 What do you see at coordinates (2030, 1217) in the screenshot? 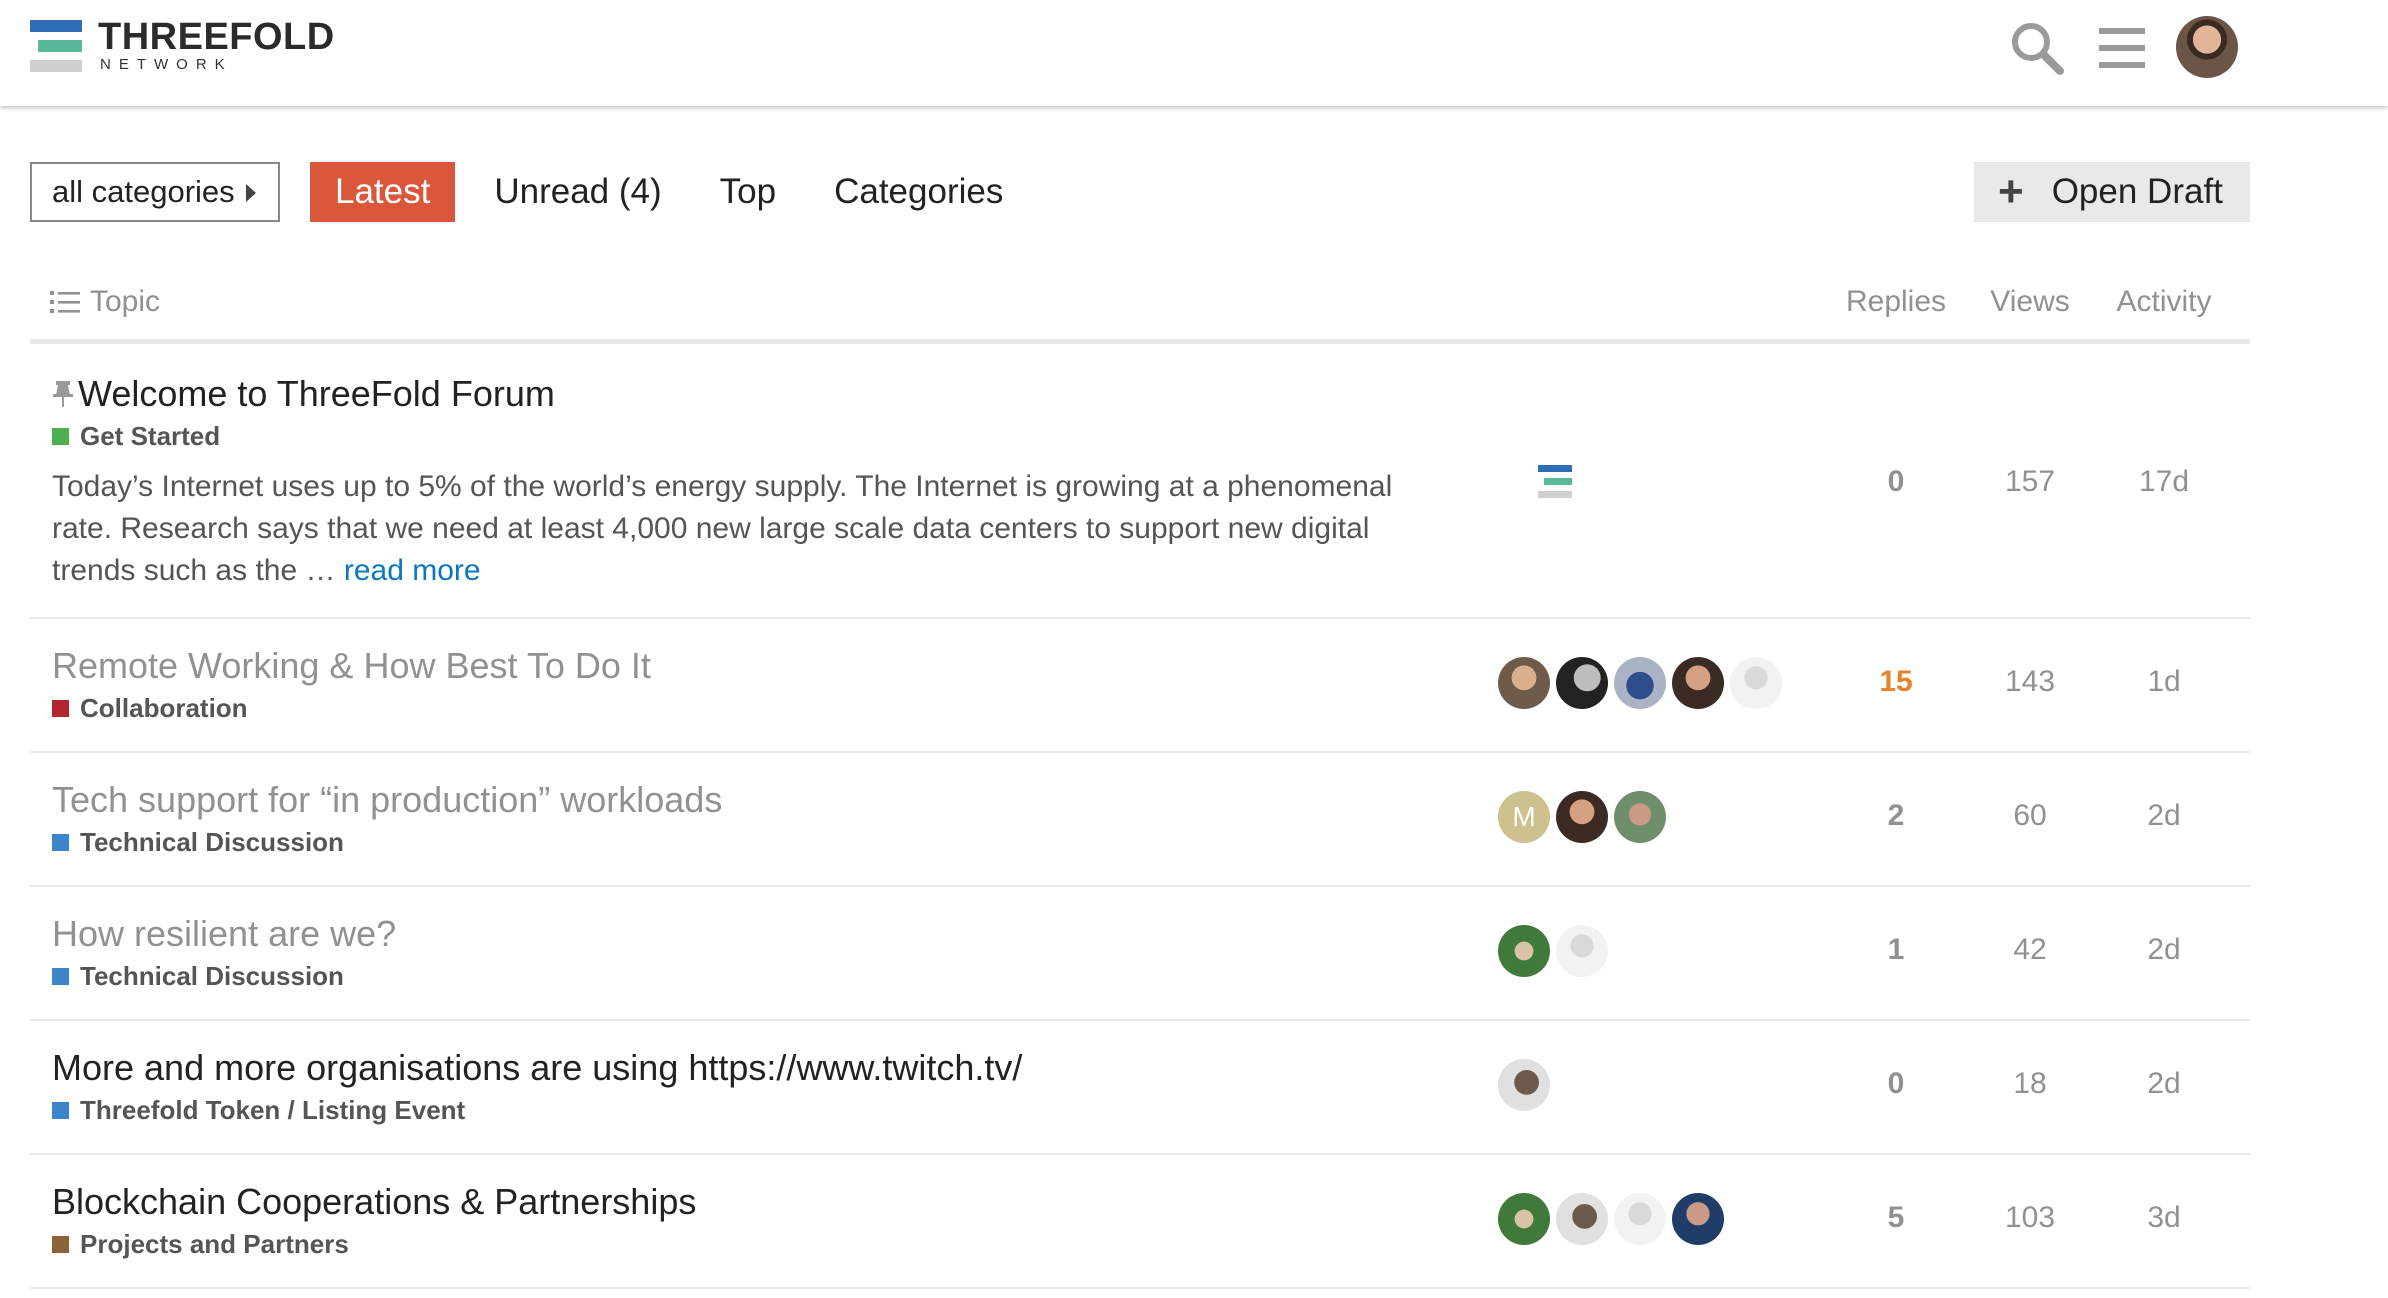
I see `views-count: 103` at bounding box center [2030, 1217].